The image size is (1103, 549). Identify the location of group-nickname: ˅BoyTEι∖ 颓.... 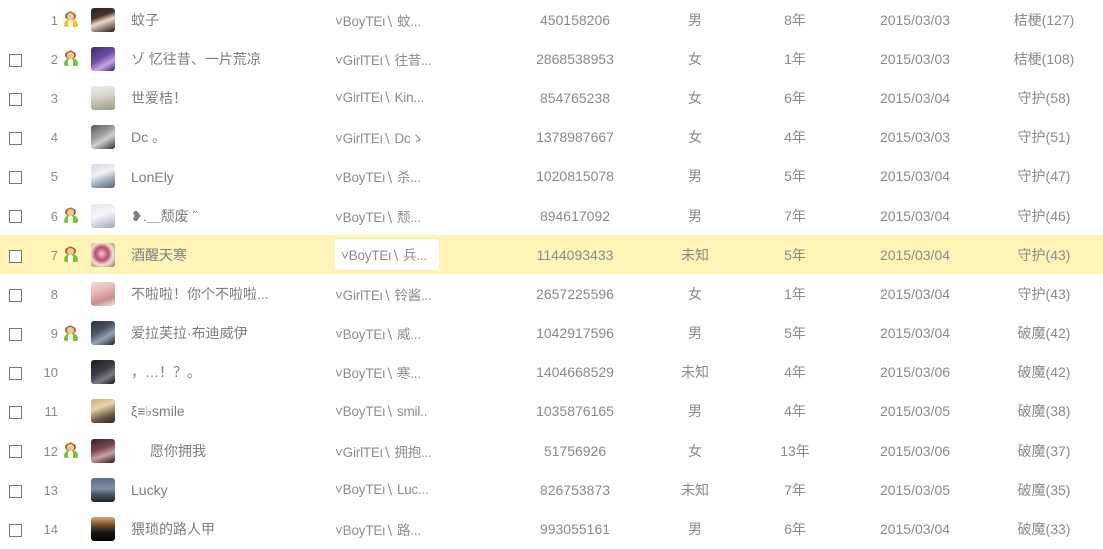
(378, 217).